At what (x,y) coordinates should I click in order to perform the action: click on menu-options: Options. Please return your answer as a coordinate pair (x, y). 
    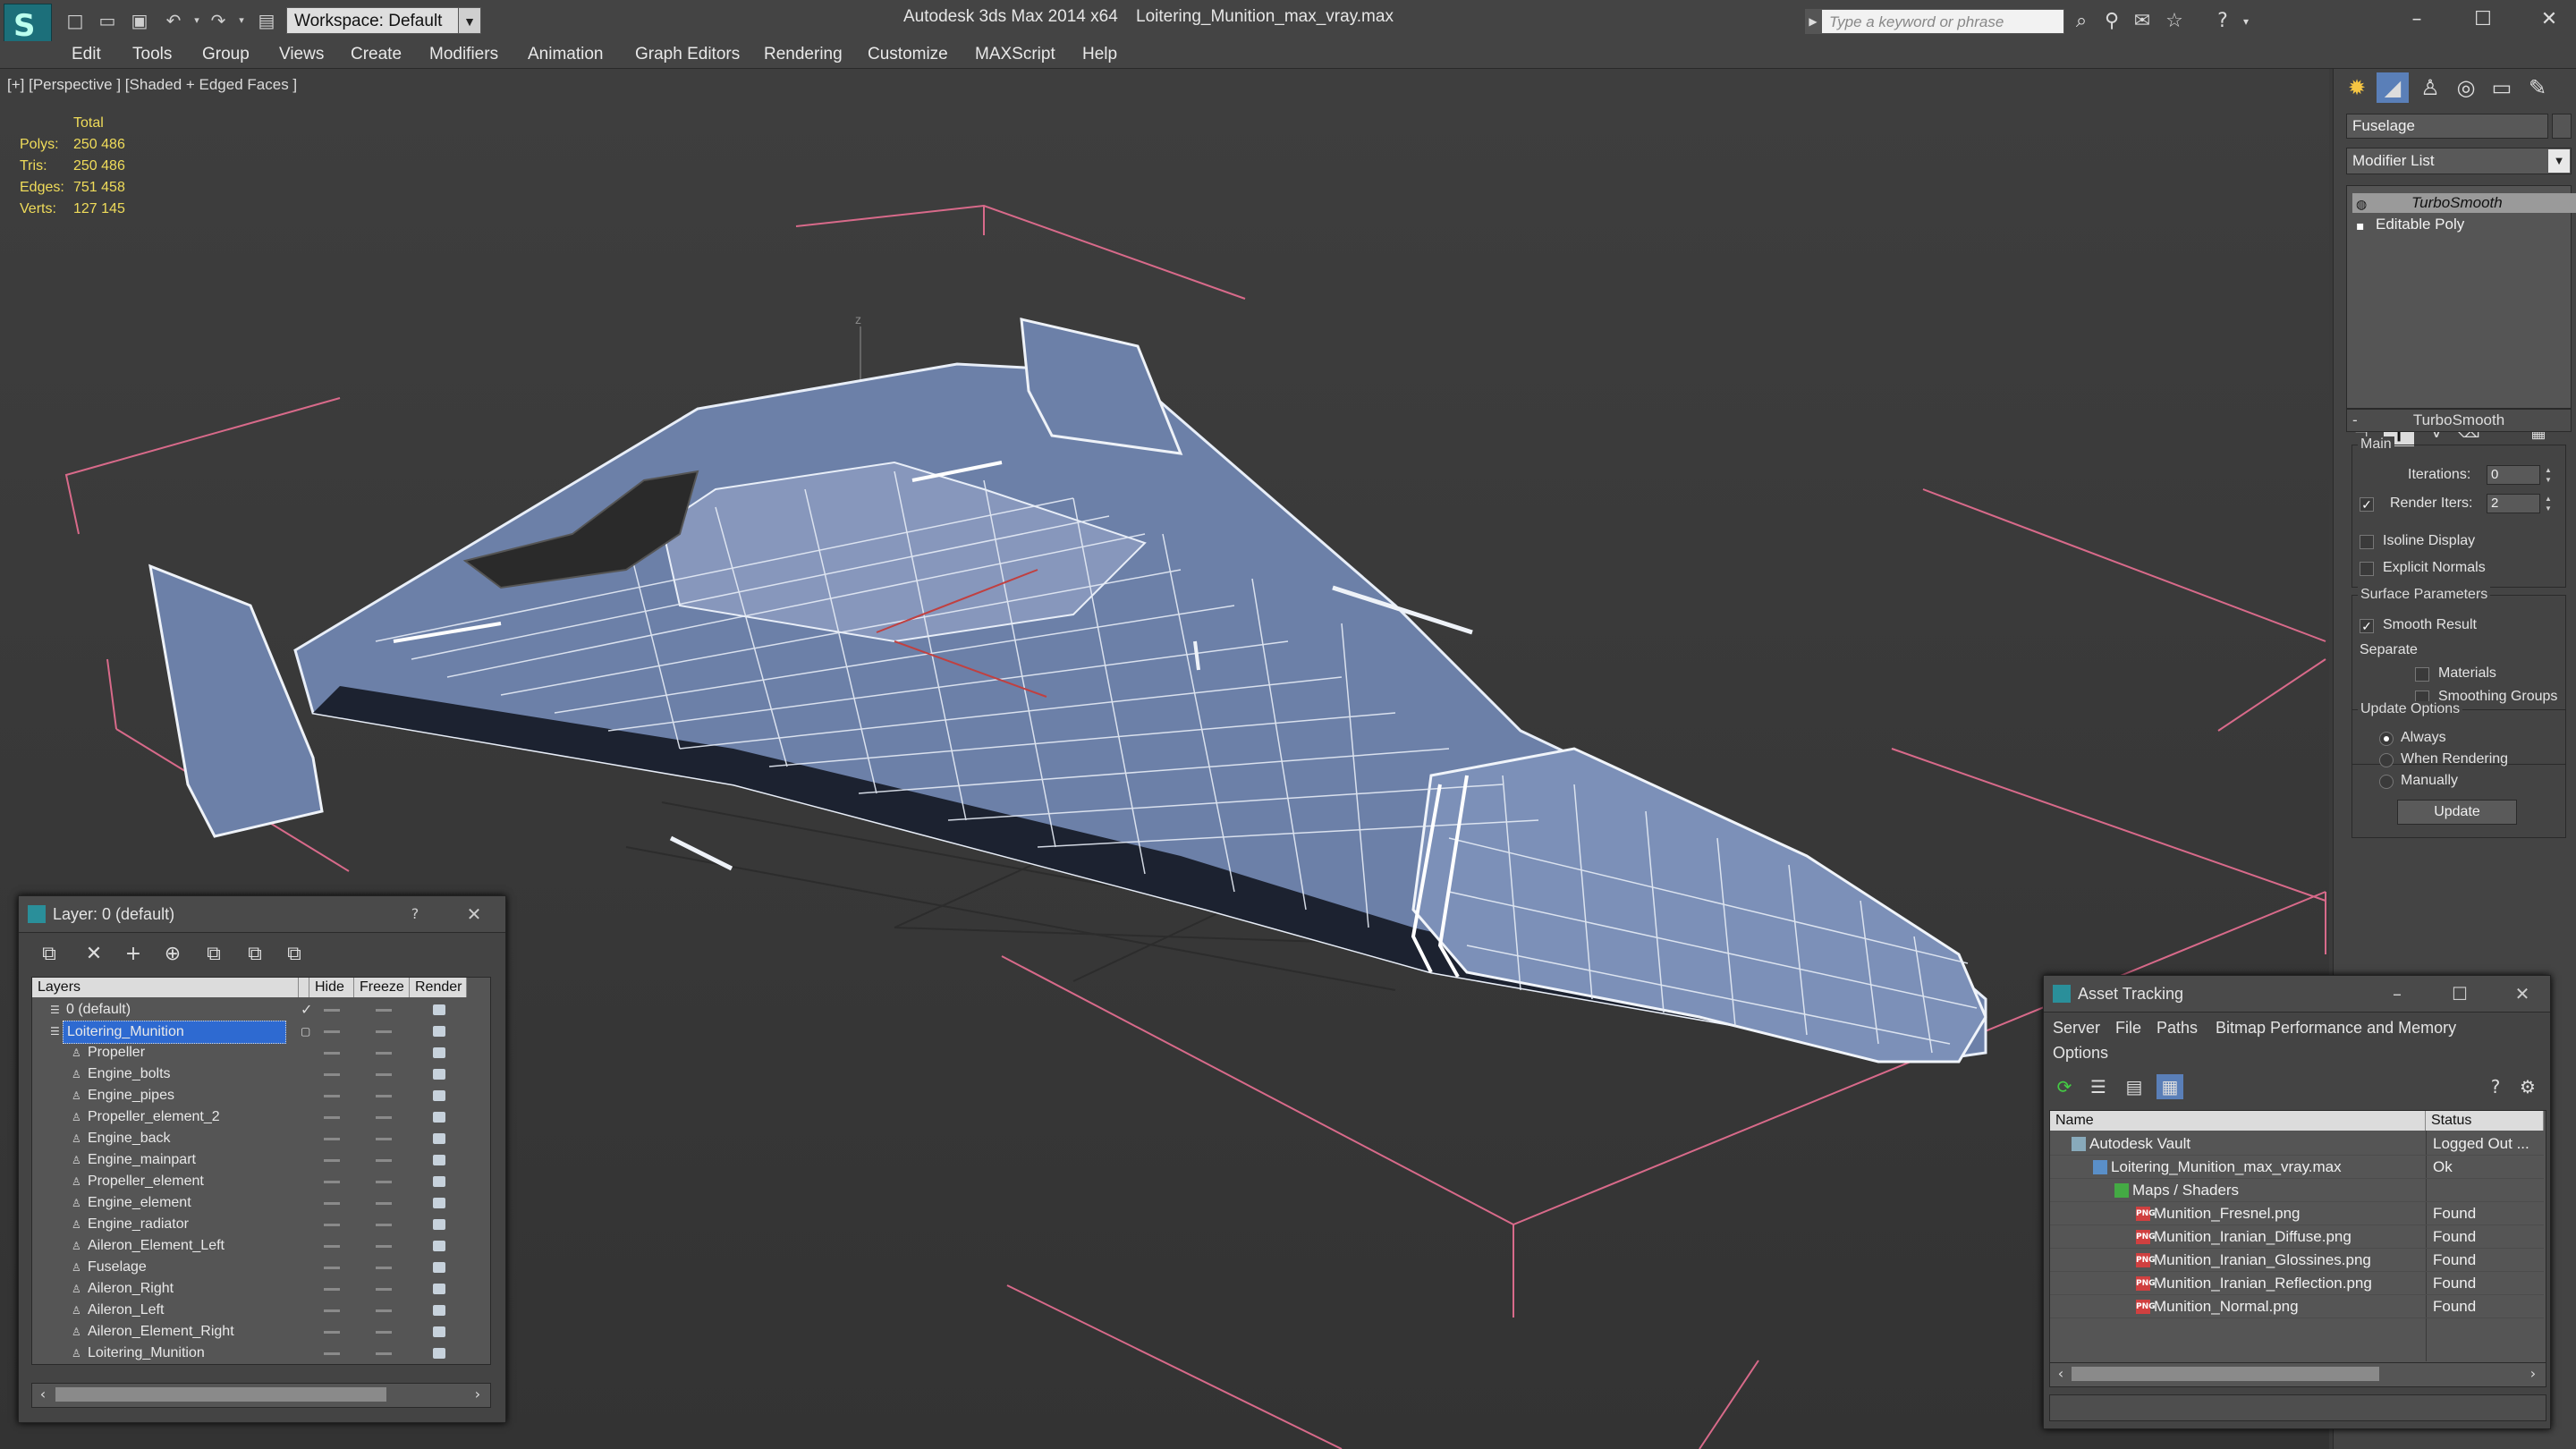
    Looking at the image, I should click on (2080, 1053).